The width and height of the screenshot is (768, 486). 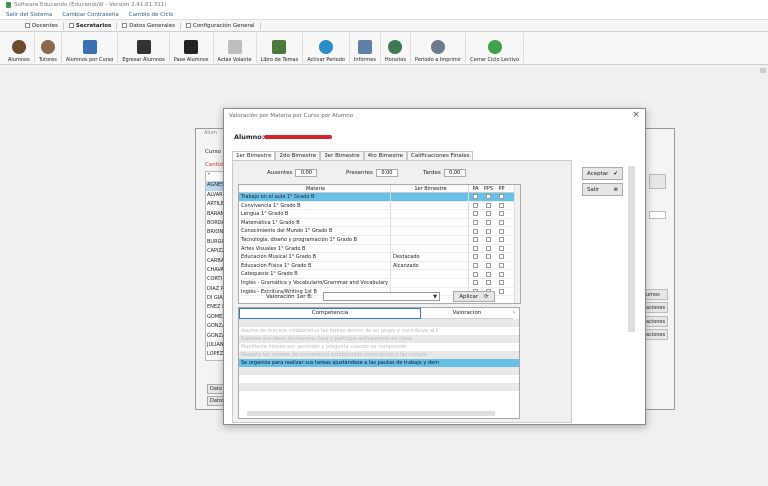 What do you see at coordinates (385, 155) in the screenshot?
I see `tab-4to-bimestre: 4to Bimestre` at bounding box center [385, 155].